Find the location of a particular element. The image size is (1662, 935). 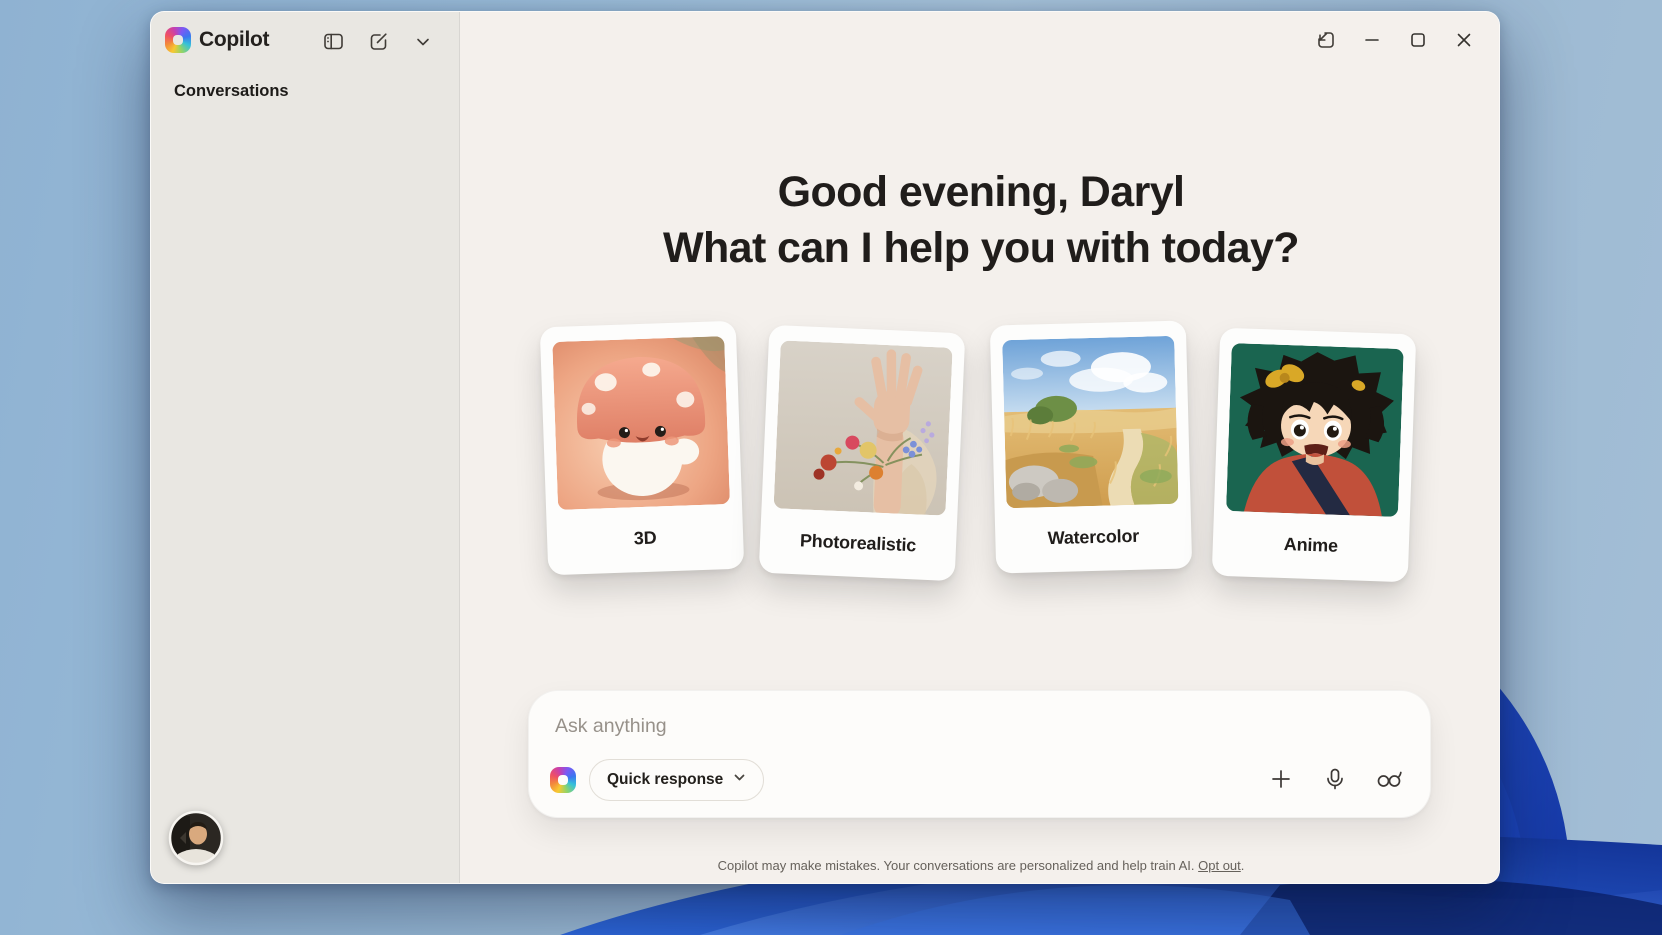

style-card-anime: Anime is located at coordinates (1314, 455).